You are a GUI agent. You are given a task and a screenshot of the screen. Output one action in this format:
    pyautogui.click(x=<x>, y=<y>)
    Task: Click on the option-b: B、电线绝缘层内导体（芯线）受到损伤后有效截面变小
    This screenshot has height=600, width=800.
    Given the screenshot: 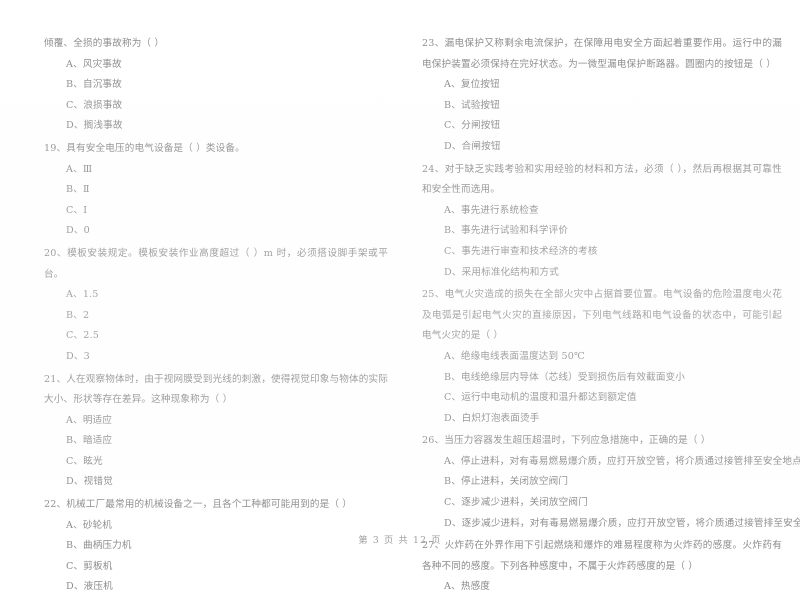 What is the action you would take?
    pyautogui.click(x=602, y=378)
    